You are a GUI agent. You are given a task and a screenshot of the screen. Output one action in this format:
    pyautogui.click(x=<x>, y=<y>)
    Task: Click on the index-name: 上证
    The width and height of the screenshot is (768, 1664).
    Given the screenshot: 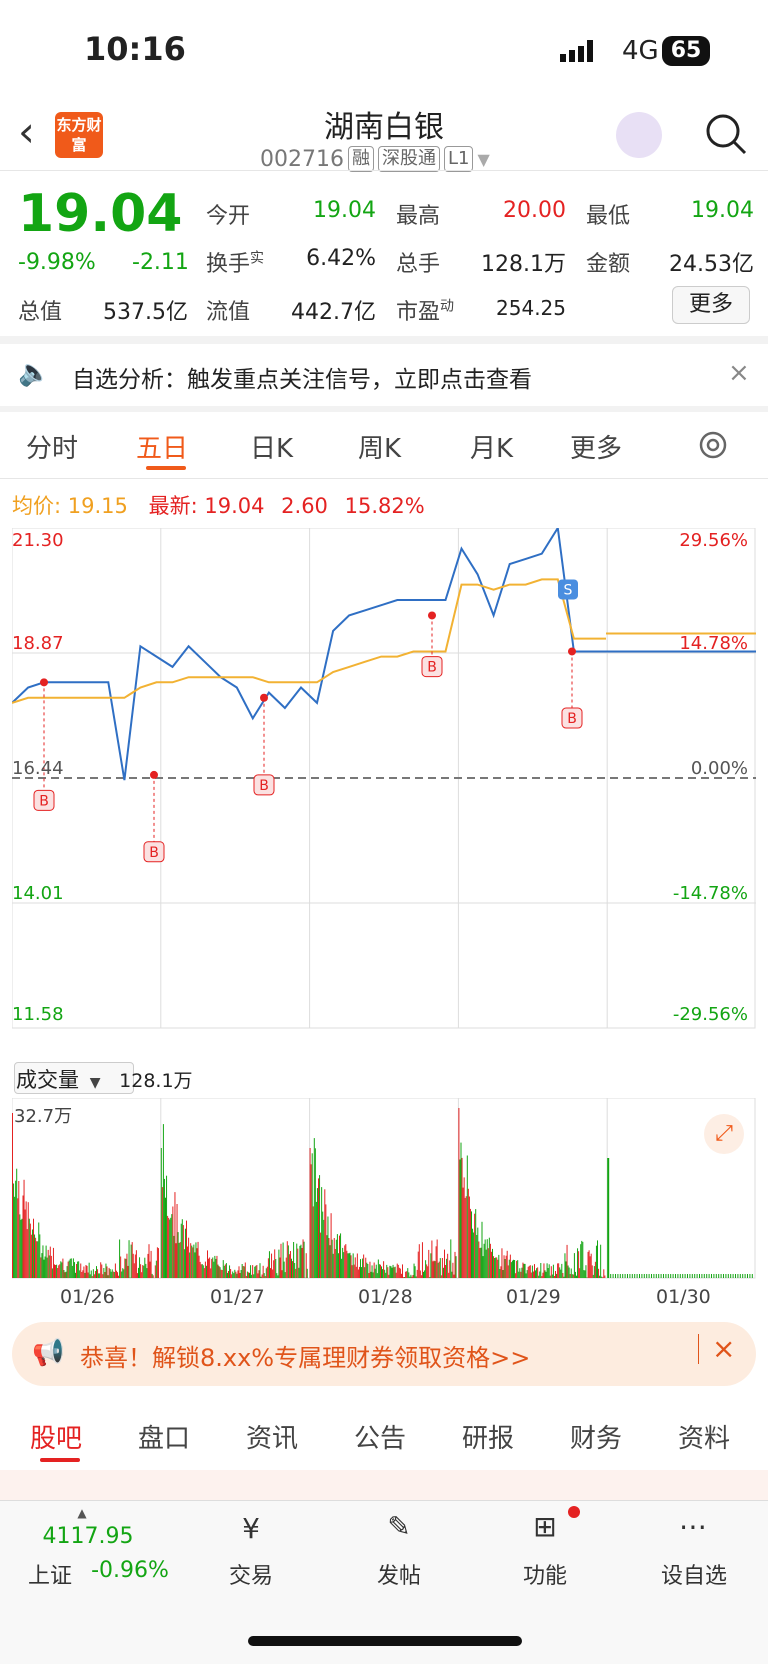 What is the action you would take?
    pyautogui.click(x=50, y=1574)
    